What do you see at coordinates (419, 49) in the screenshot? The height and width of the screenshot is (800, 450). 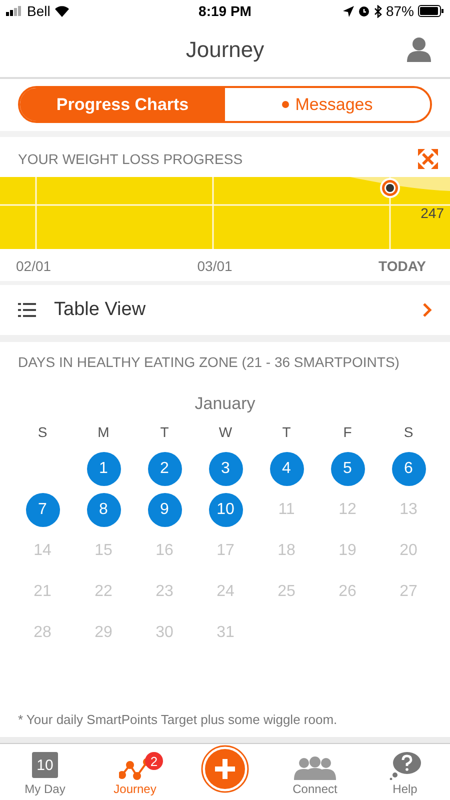 I see `profile-icon` at bounding box center [419, 49].